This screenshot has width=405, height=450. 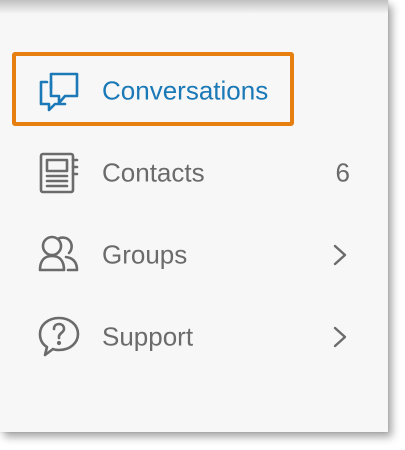 What do you see at coordinates (59, 255) in the screenshot?
I see `group-icon` at bounding box center [59, 255].